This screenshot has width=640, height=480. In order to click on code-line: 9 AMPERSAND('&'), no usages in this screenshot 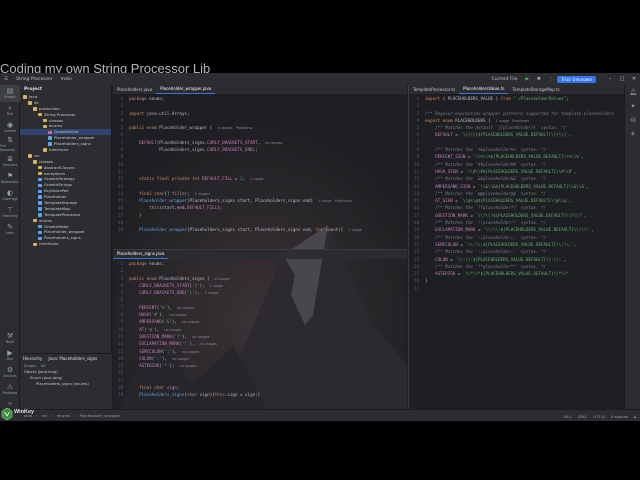, I will do `click(260, 321)`.